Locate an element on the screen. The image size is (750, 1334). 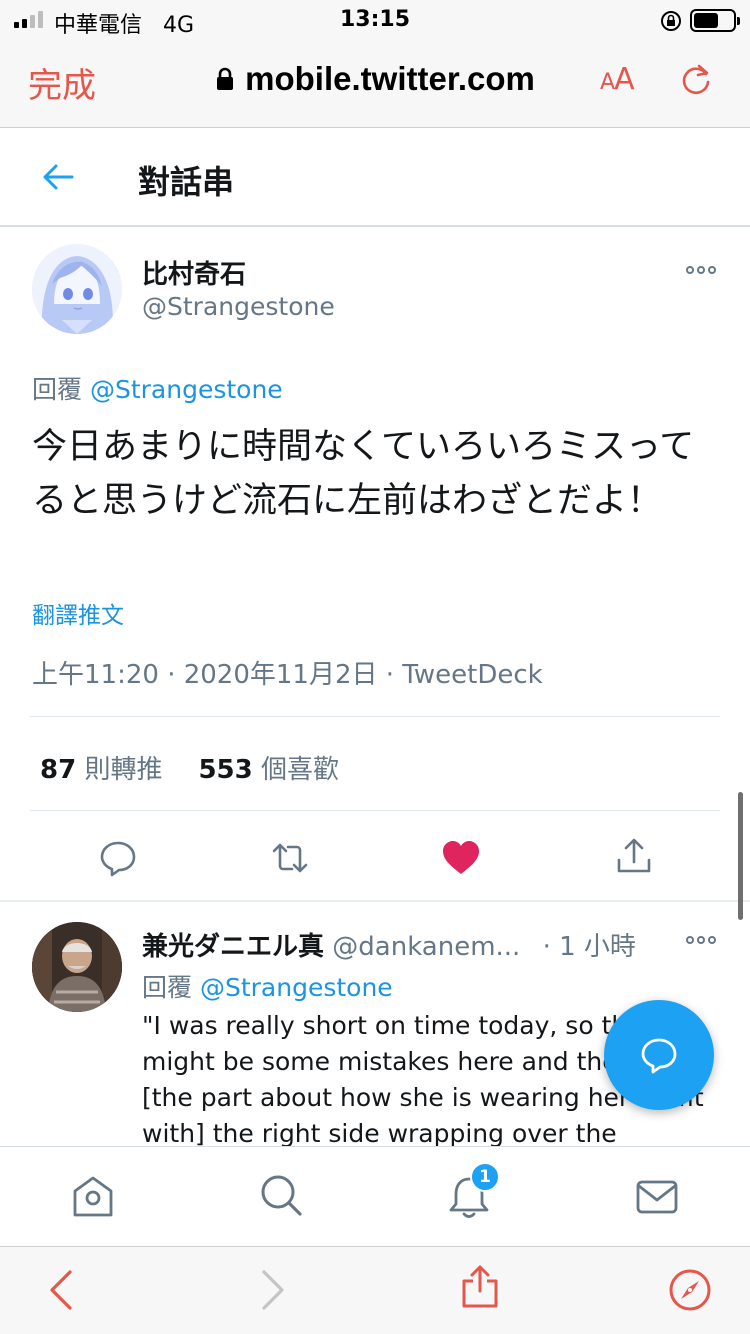
reply-author-name: 兼光ダニエル真 is located at coordinates (233, 947).